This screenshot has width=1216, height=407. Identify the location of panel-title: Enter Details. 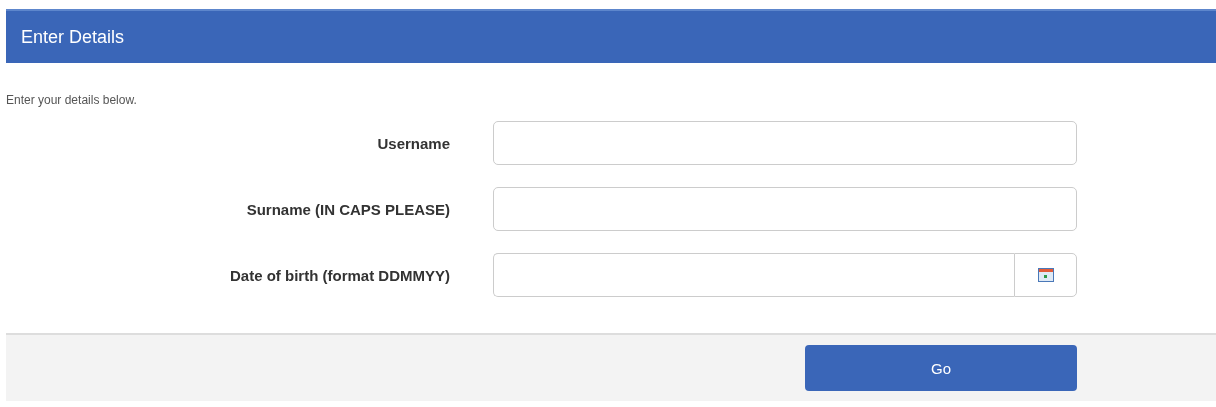
(73, 37).